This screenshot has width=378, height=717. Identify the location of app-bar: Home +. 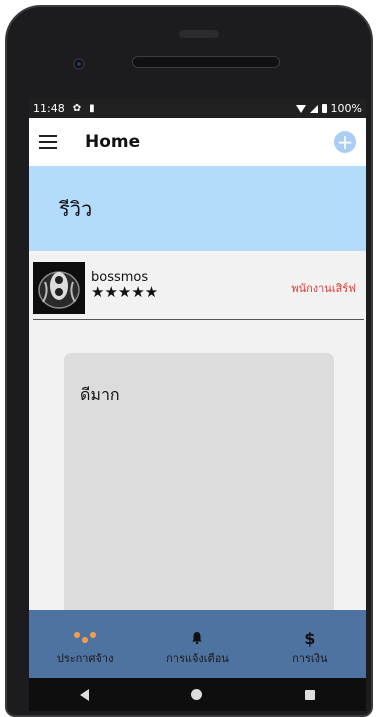
(197, 142).